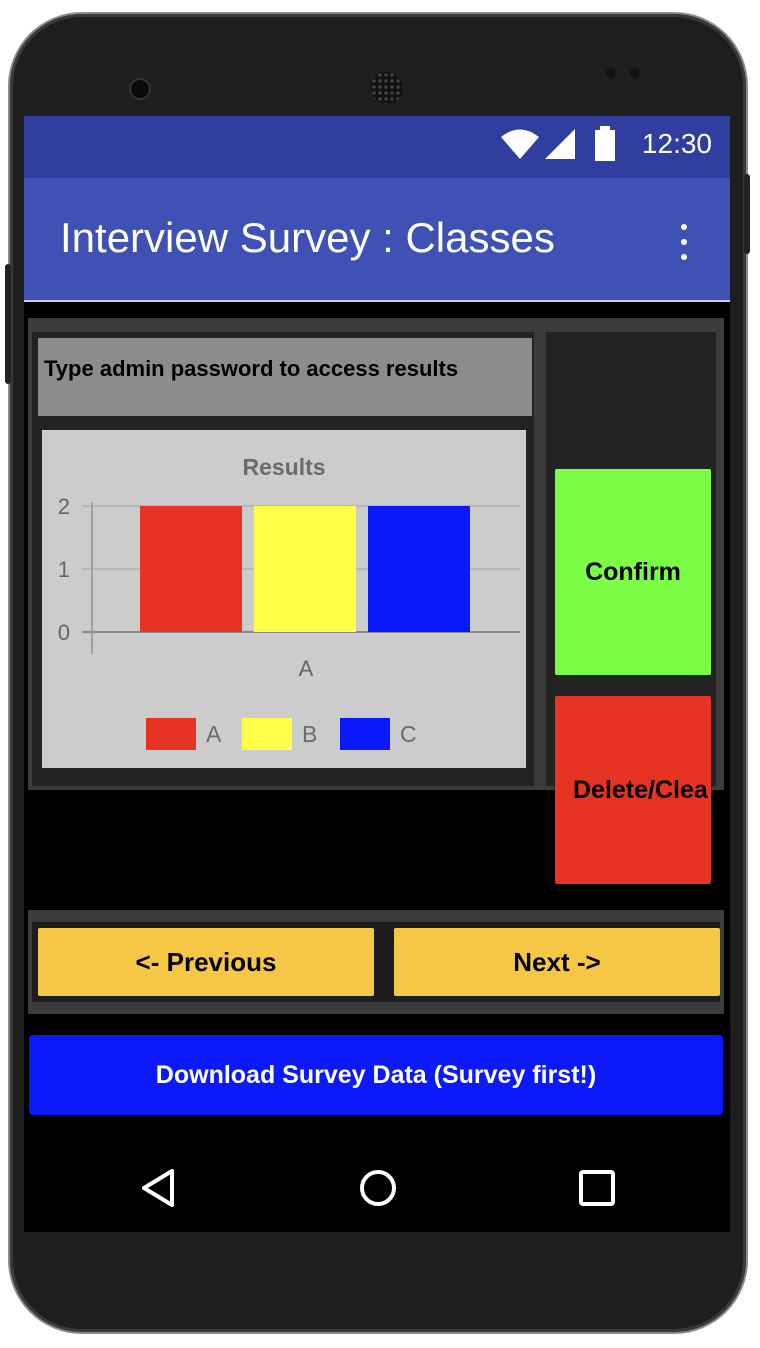 The height and width of the screenshot is (1348, 760). Describe the element at coordinates (597, 1188) in the screenshot. I see `recents-icon` at that location.